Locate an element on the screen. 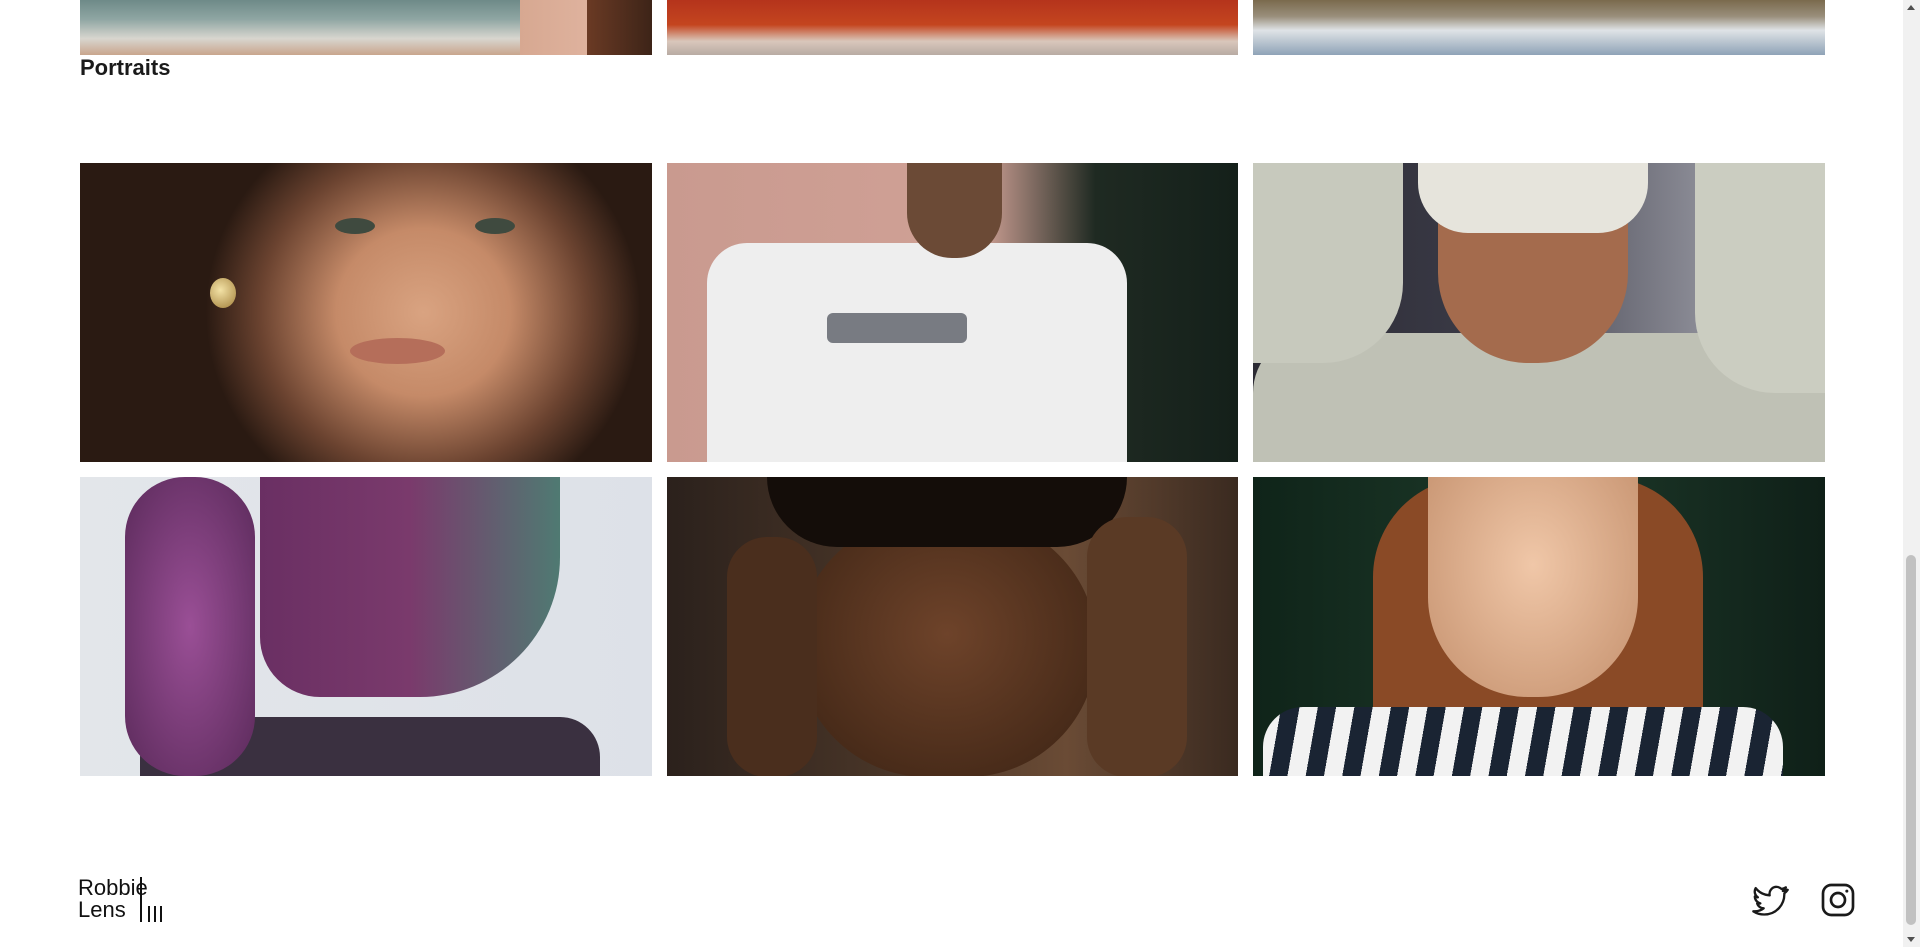 Image resolution: width=1920 pixels, height=947 pixels. landscape-row-partial is located at coordinates (952, 27).